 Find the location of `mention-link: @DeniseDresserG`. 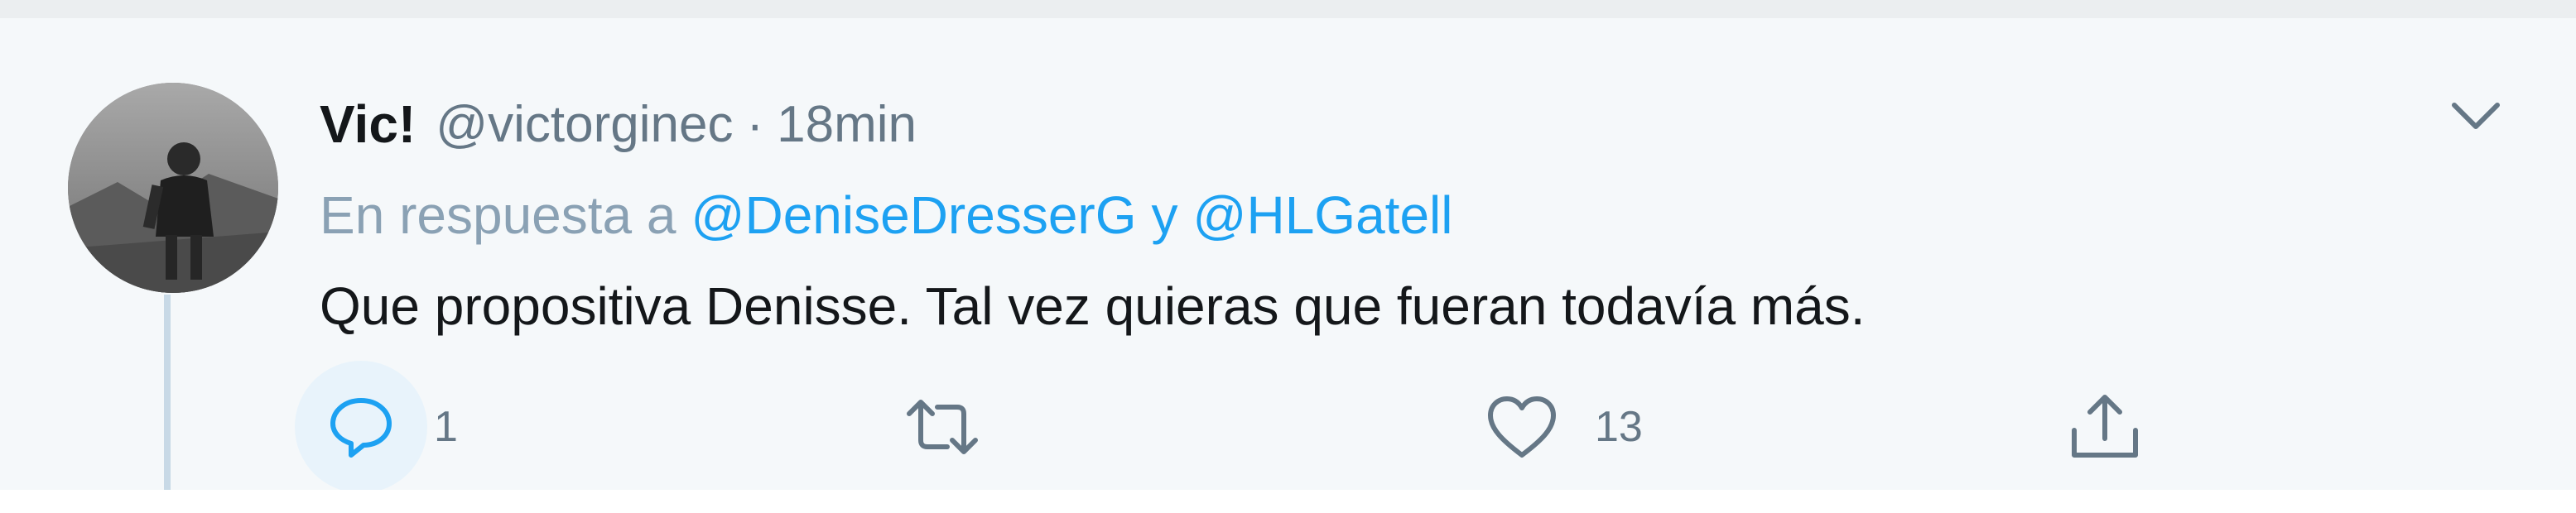

mention-link: @DeniseDresserG is located at coordinates (914, 215).